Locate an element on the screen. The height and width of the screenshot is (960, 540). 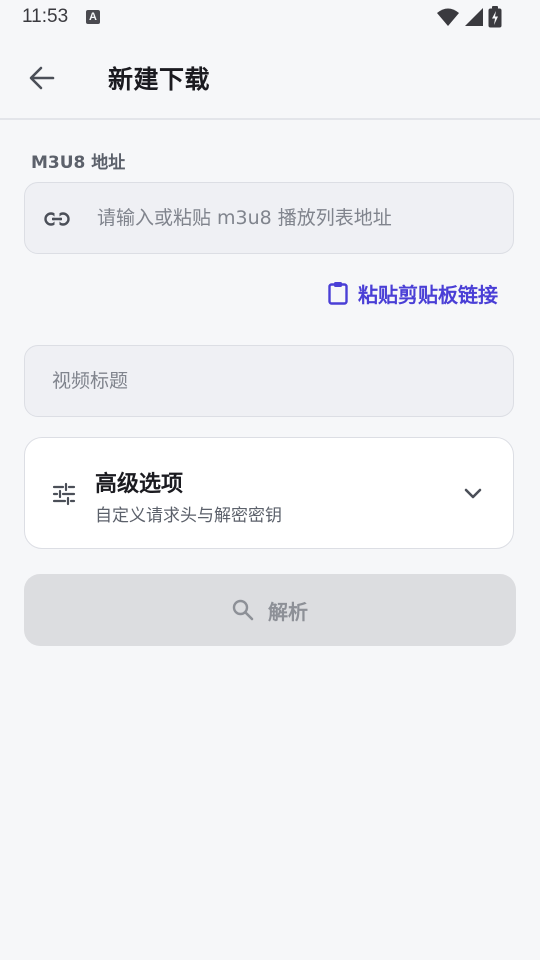
advanced-options-title: 高级选项 is located at coordinates (139, 484).